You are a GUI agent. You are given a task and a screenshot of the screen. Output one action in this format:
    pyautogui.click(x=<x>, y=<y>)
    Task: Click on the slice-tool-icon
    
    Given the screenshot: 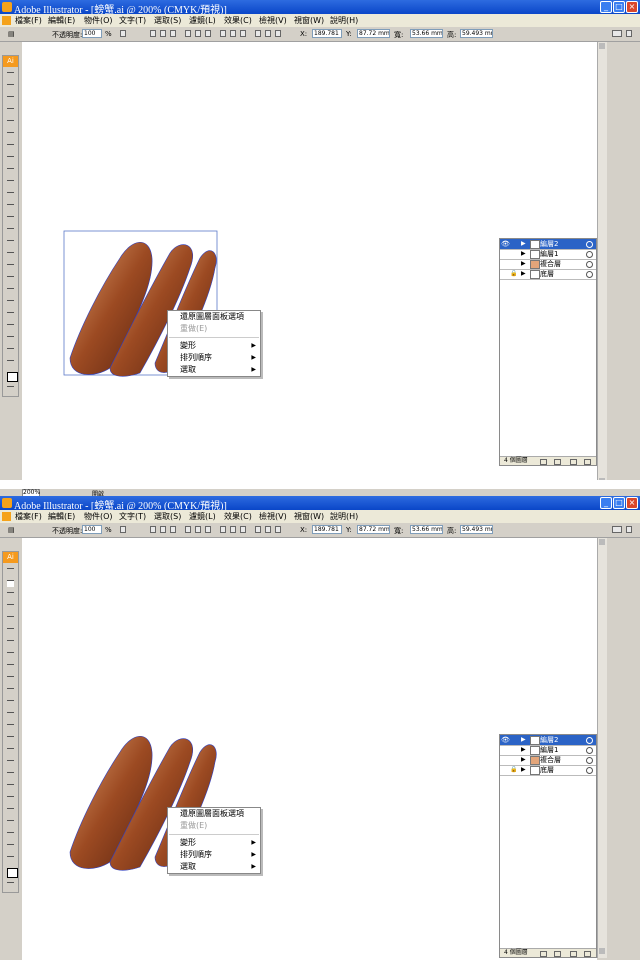 What is the action you would take?
    pyautogui.click(x=10, y=327)
    